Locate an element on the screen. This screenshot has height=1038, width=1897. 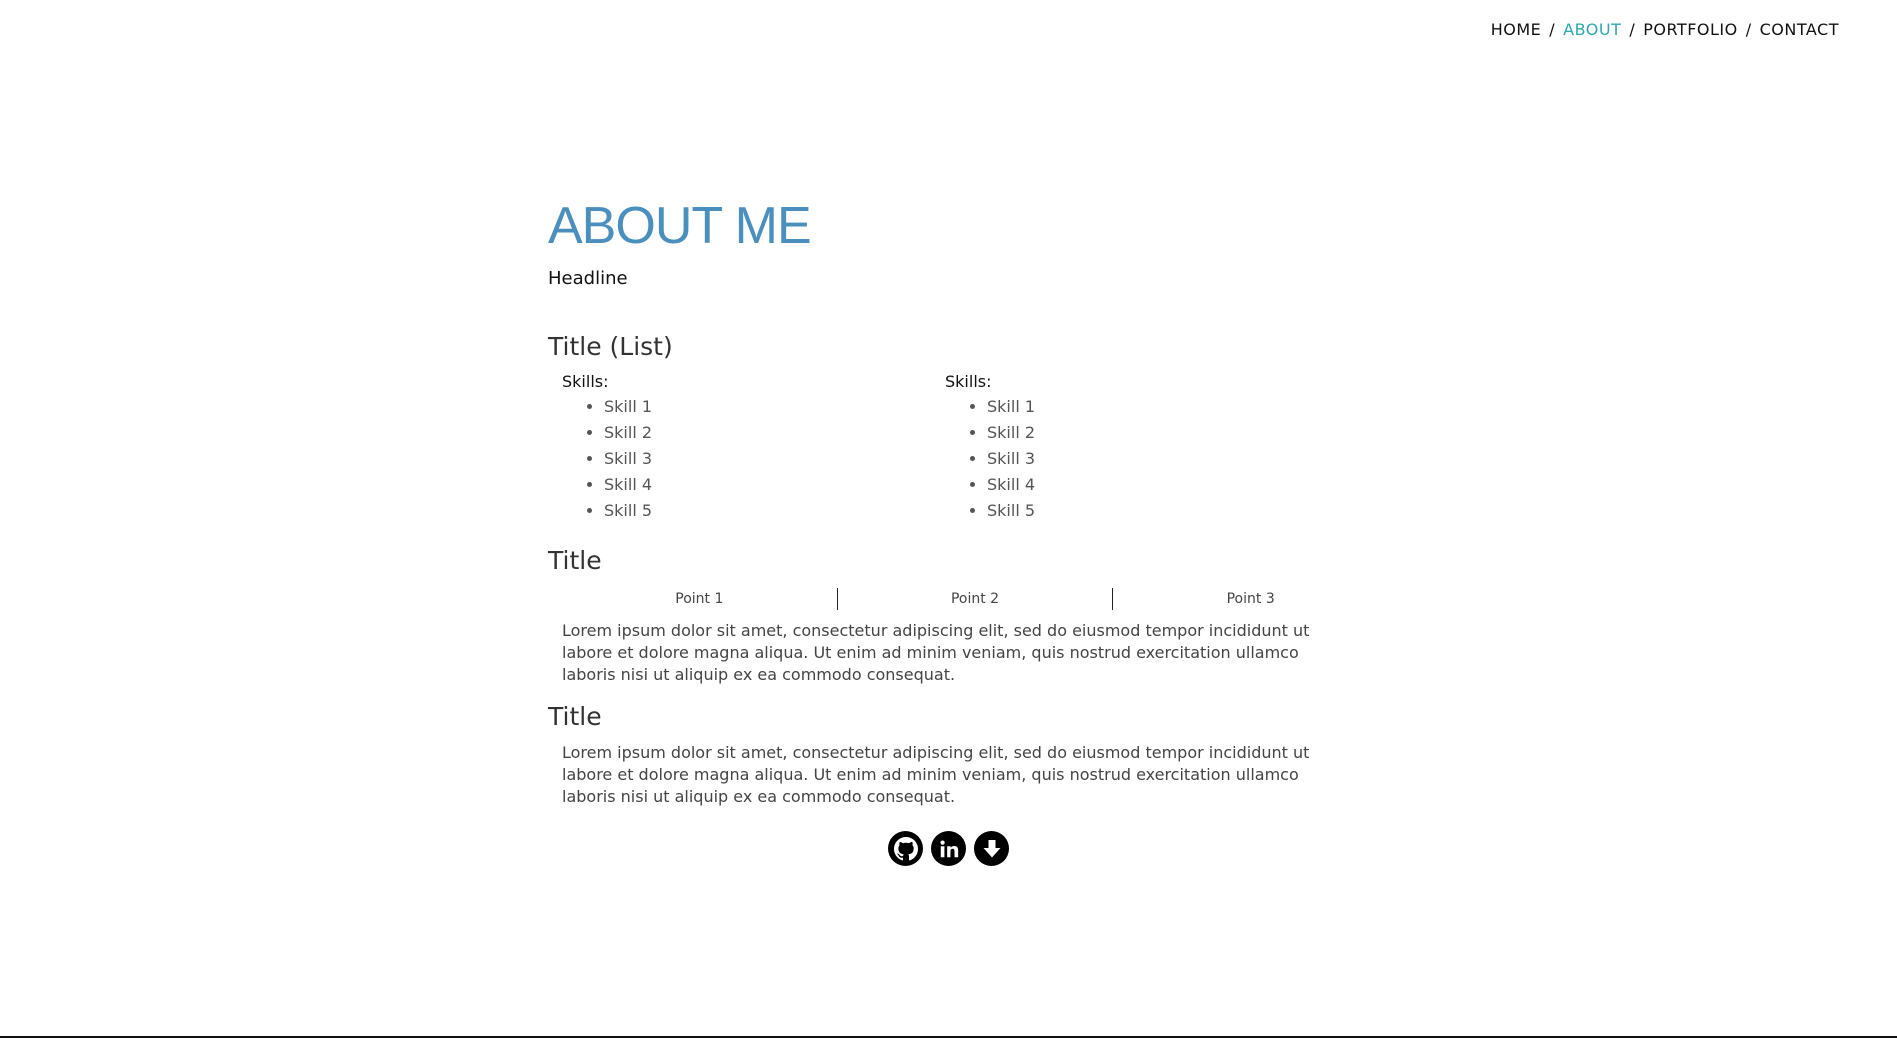
section-title: Title (List) is located at coordinates (610, 346).